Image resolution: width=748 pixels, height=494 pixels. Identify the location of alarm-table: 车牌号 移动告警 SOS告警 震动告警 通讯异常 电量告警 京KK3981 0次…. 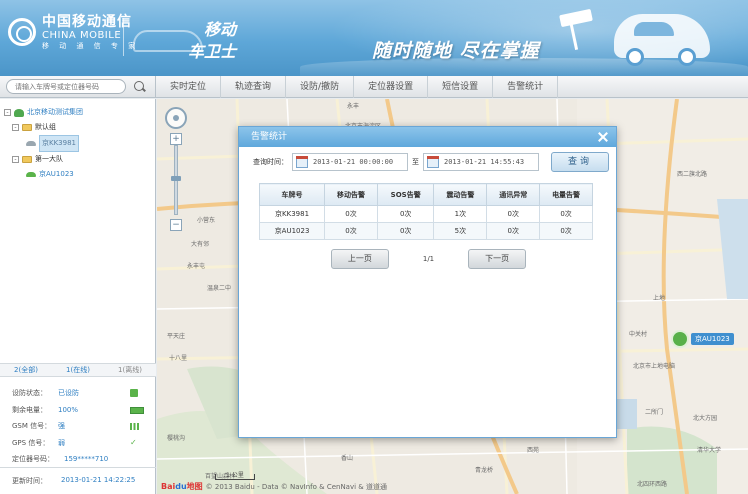
(425, 211).